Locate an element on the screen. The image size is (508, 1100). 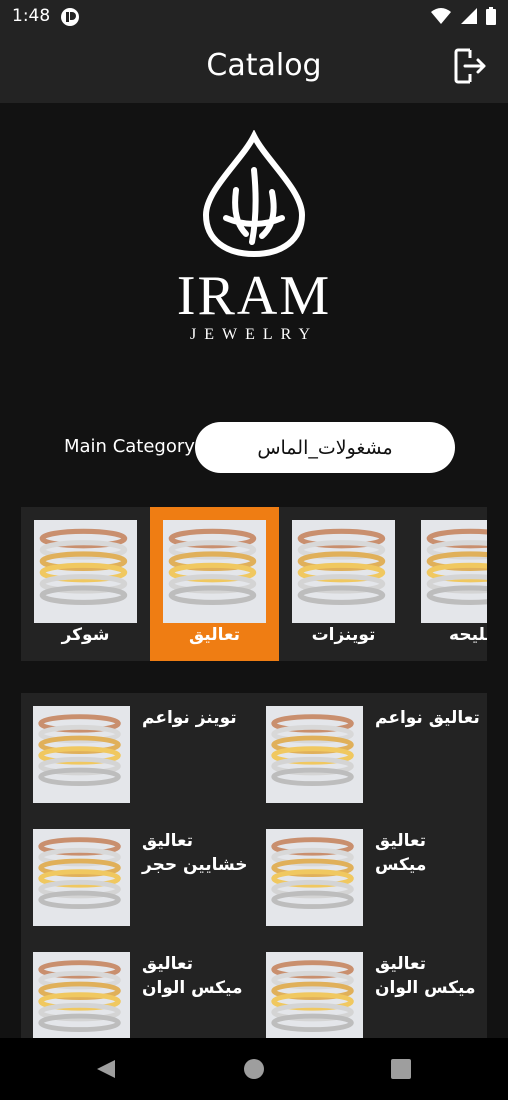
product-title: تعاليق نواعم is located at coordinates (427, 718).